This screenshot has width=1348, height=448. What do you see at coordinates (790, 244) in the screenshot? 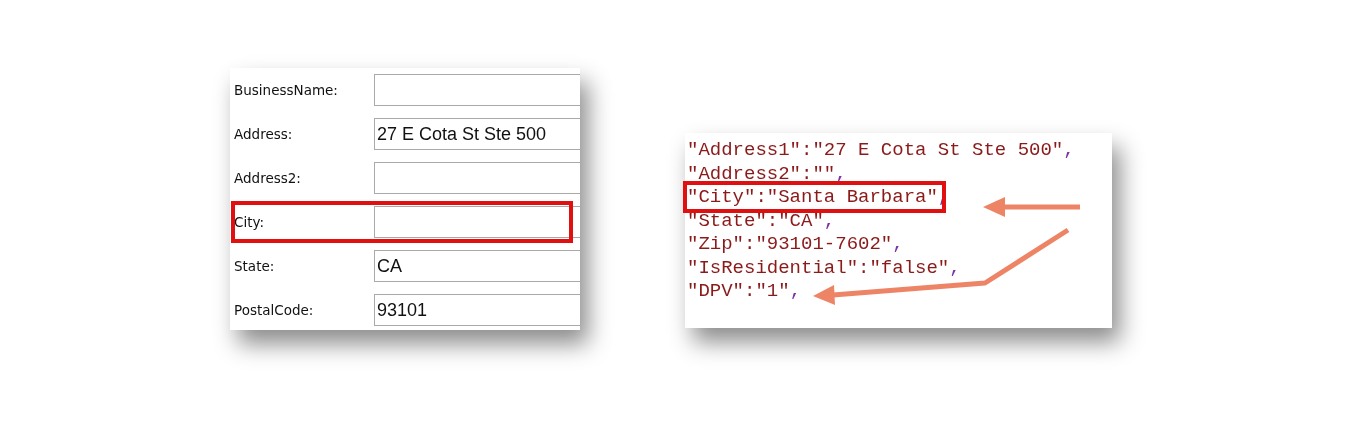
I see `code-text: "Zip":"93101-7602"` at bounding box center [790, 244].